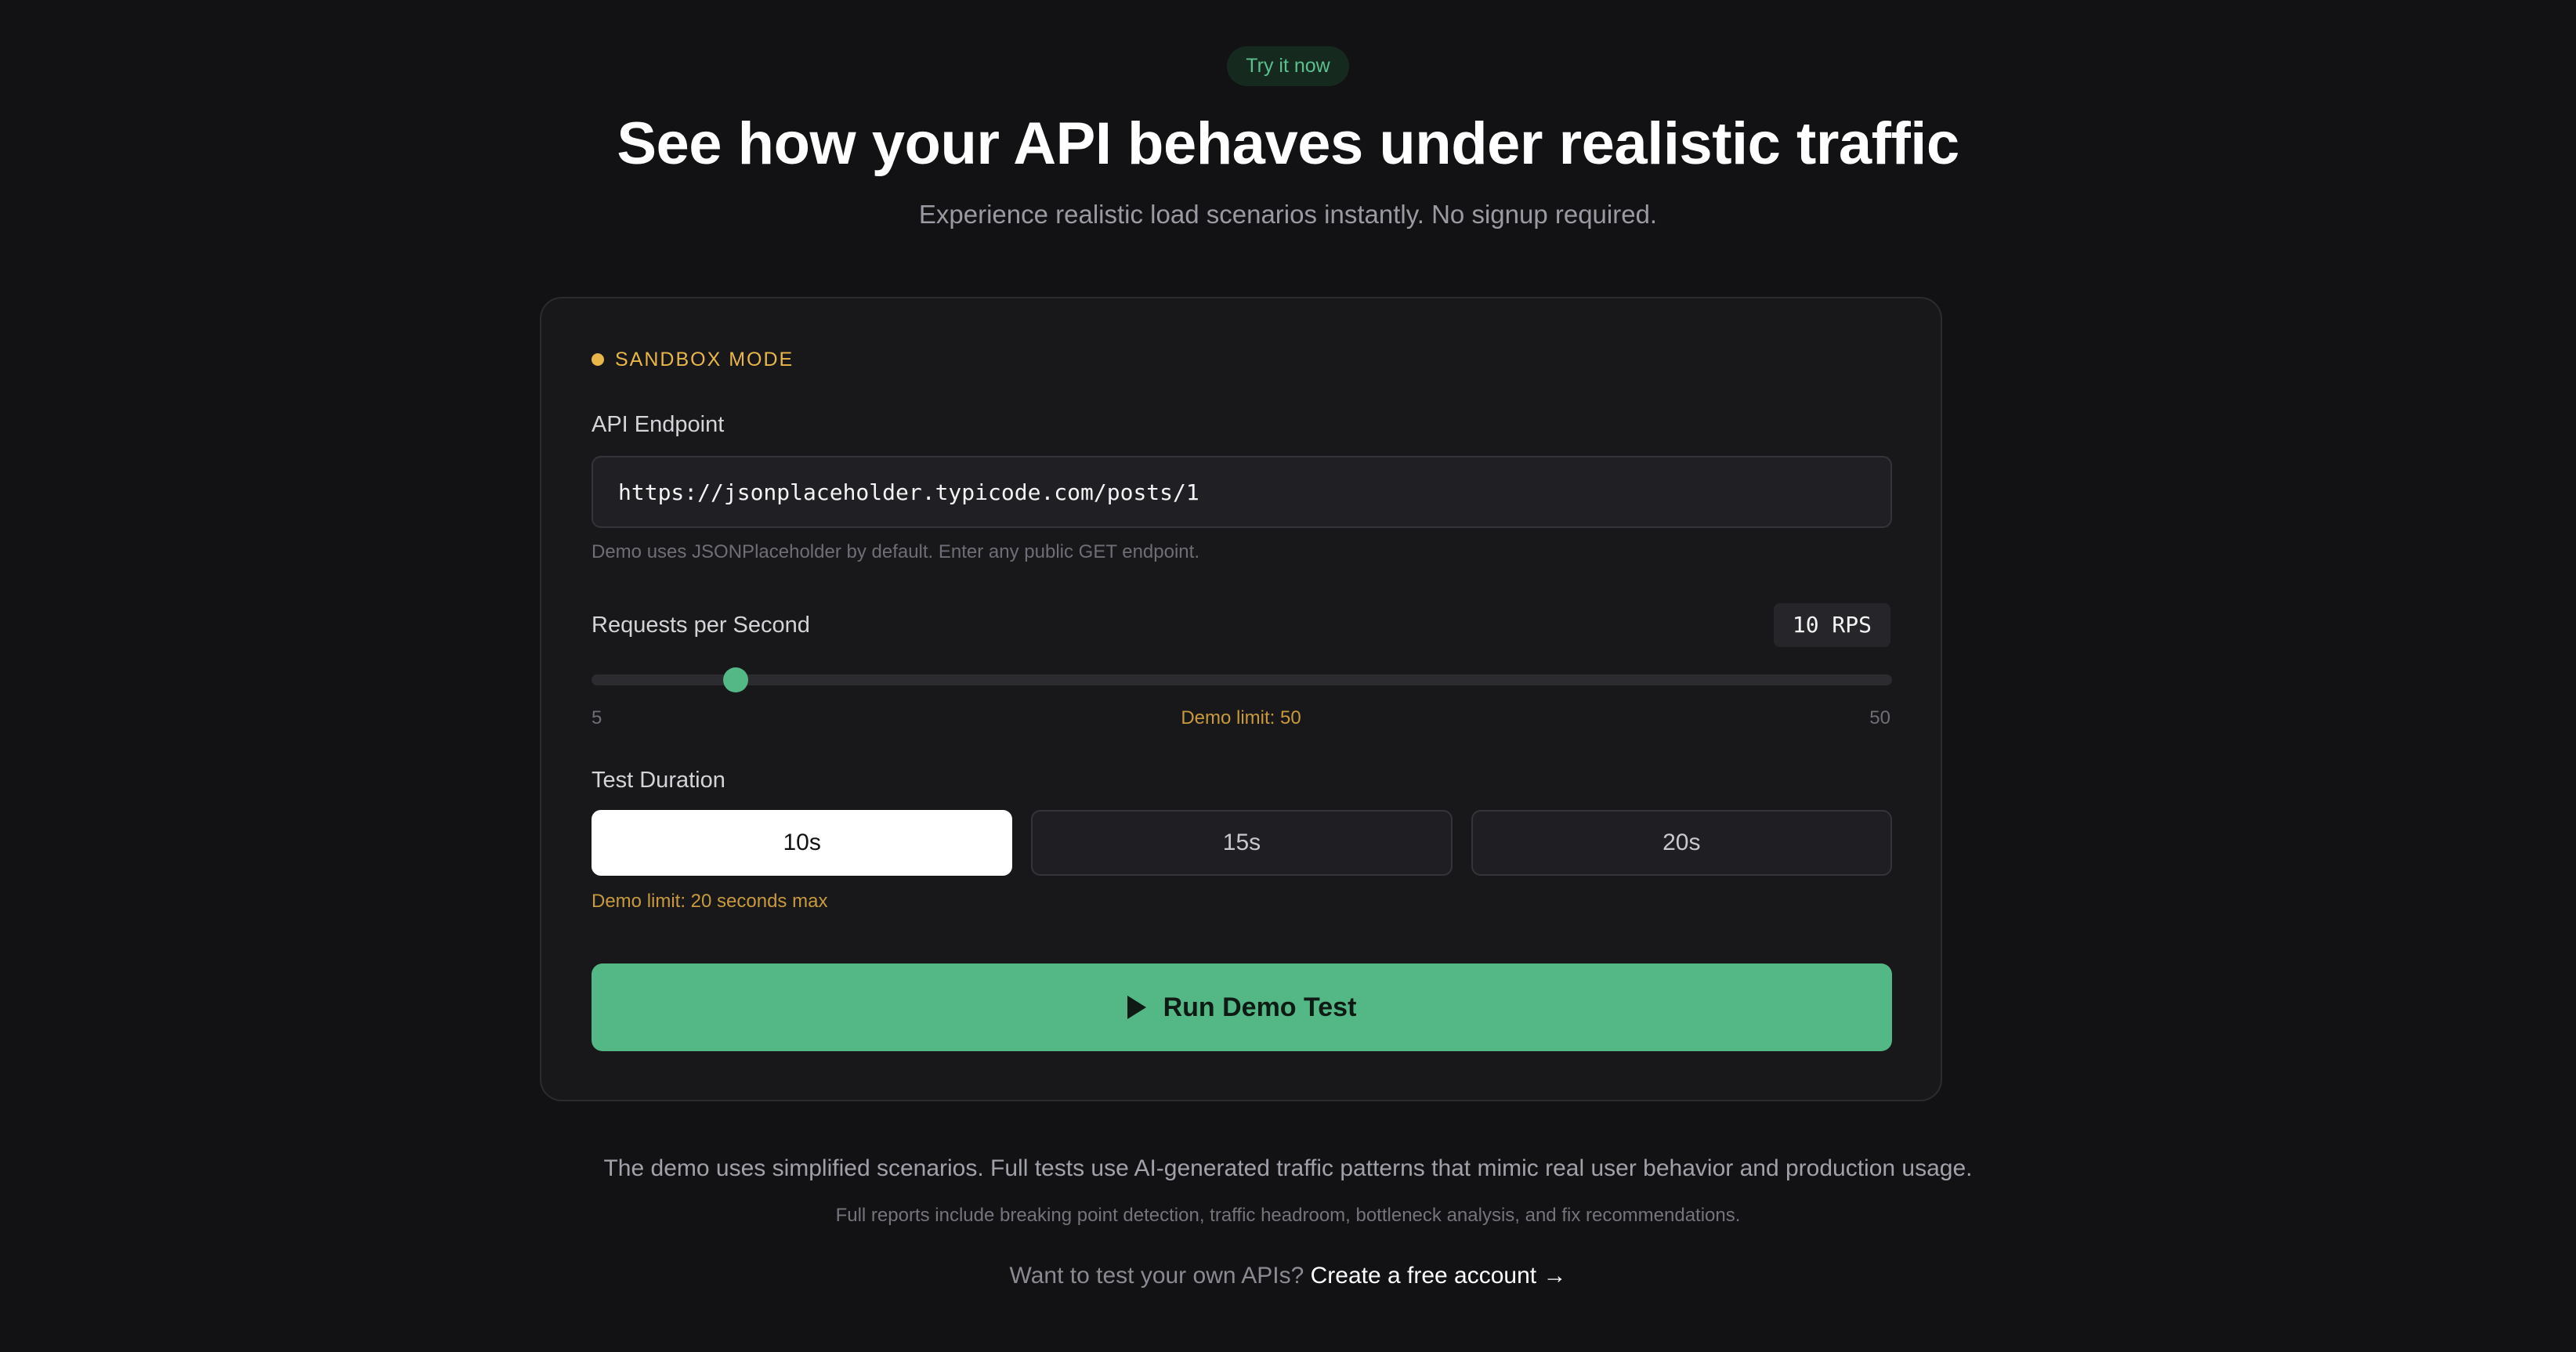 This screenshot has width=2576, height=1352. I want to click on run-demo-test-label: Run Demo Test, so click(1260, 1007).